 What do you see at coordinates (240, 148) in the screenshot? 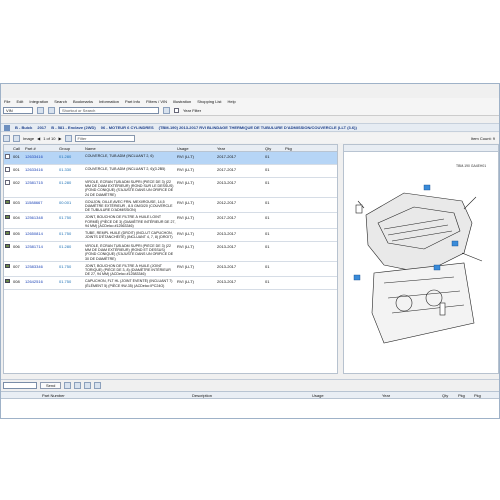
I see `header-year: Year` at bounding box center [240, 148].